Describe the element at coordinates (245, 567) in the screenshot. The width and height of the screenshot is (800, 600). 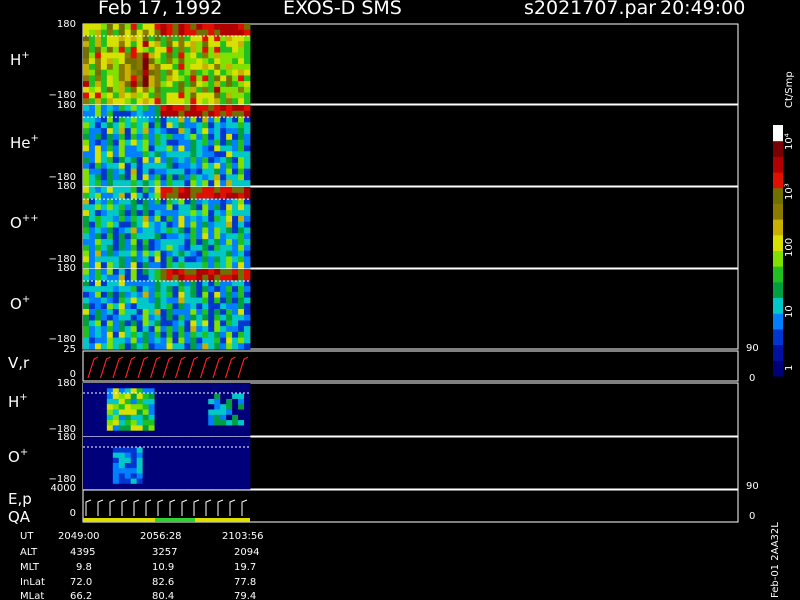
I see `row-value: 19.7` at that location.